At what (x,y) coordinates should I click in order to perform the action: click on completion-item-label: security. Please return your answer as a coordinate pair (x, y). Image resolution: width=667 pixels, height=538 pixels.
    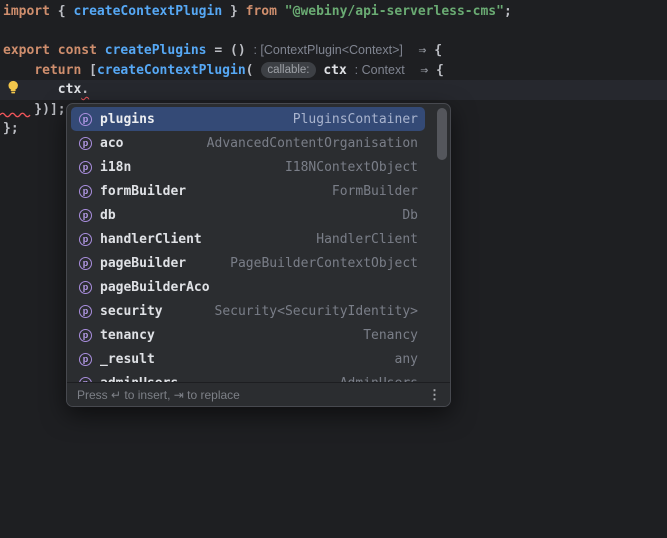
    Looking at the image, I should click on (131, 311).